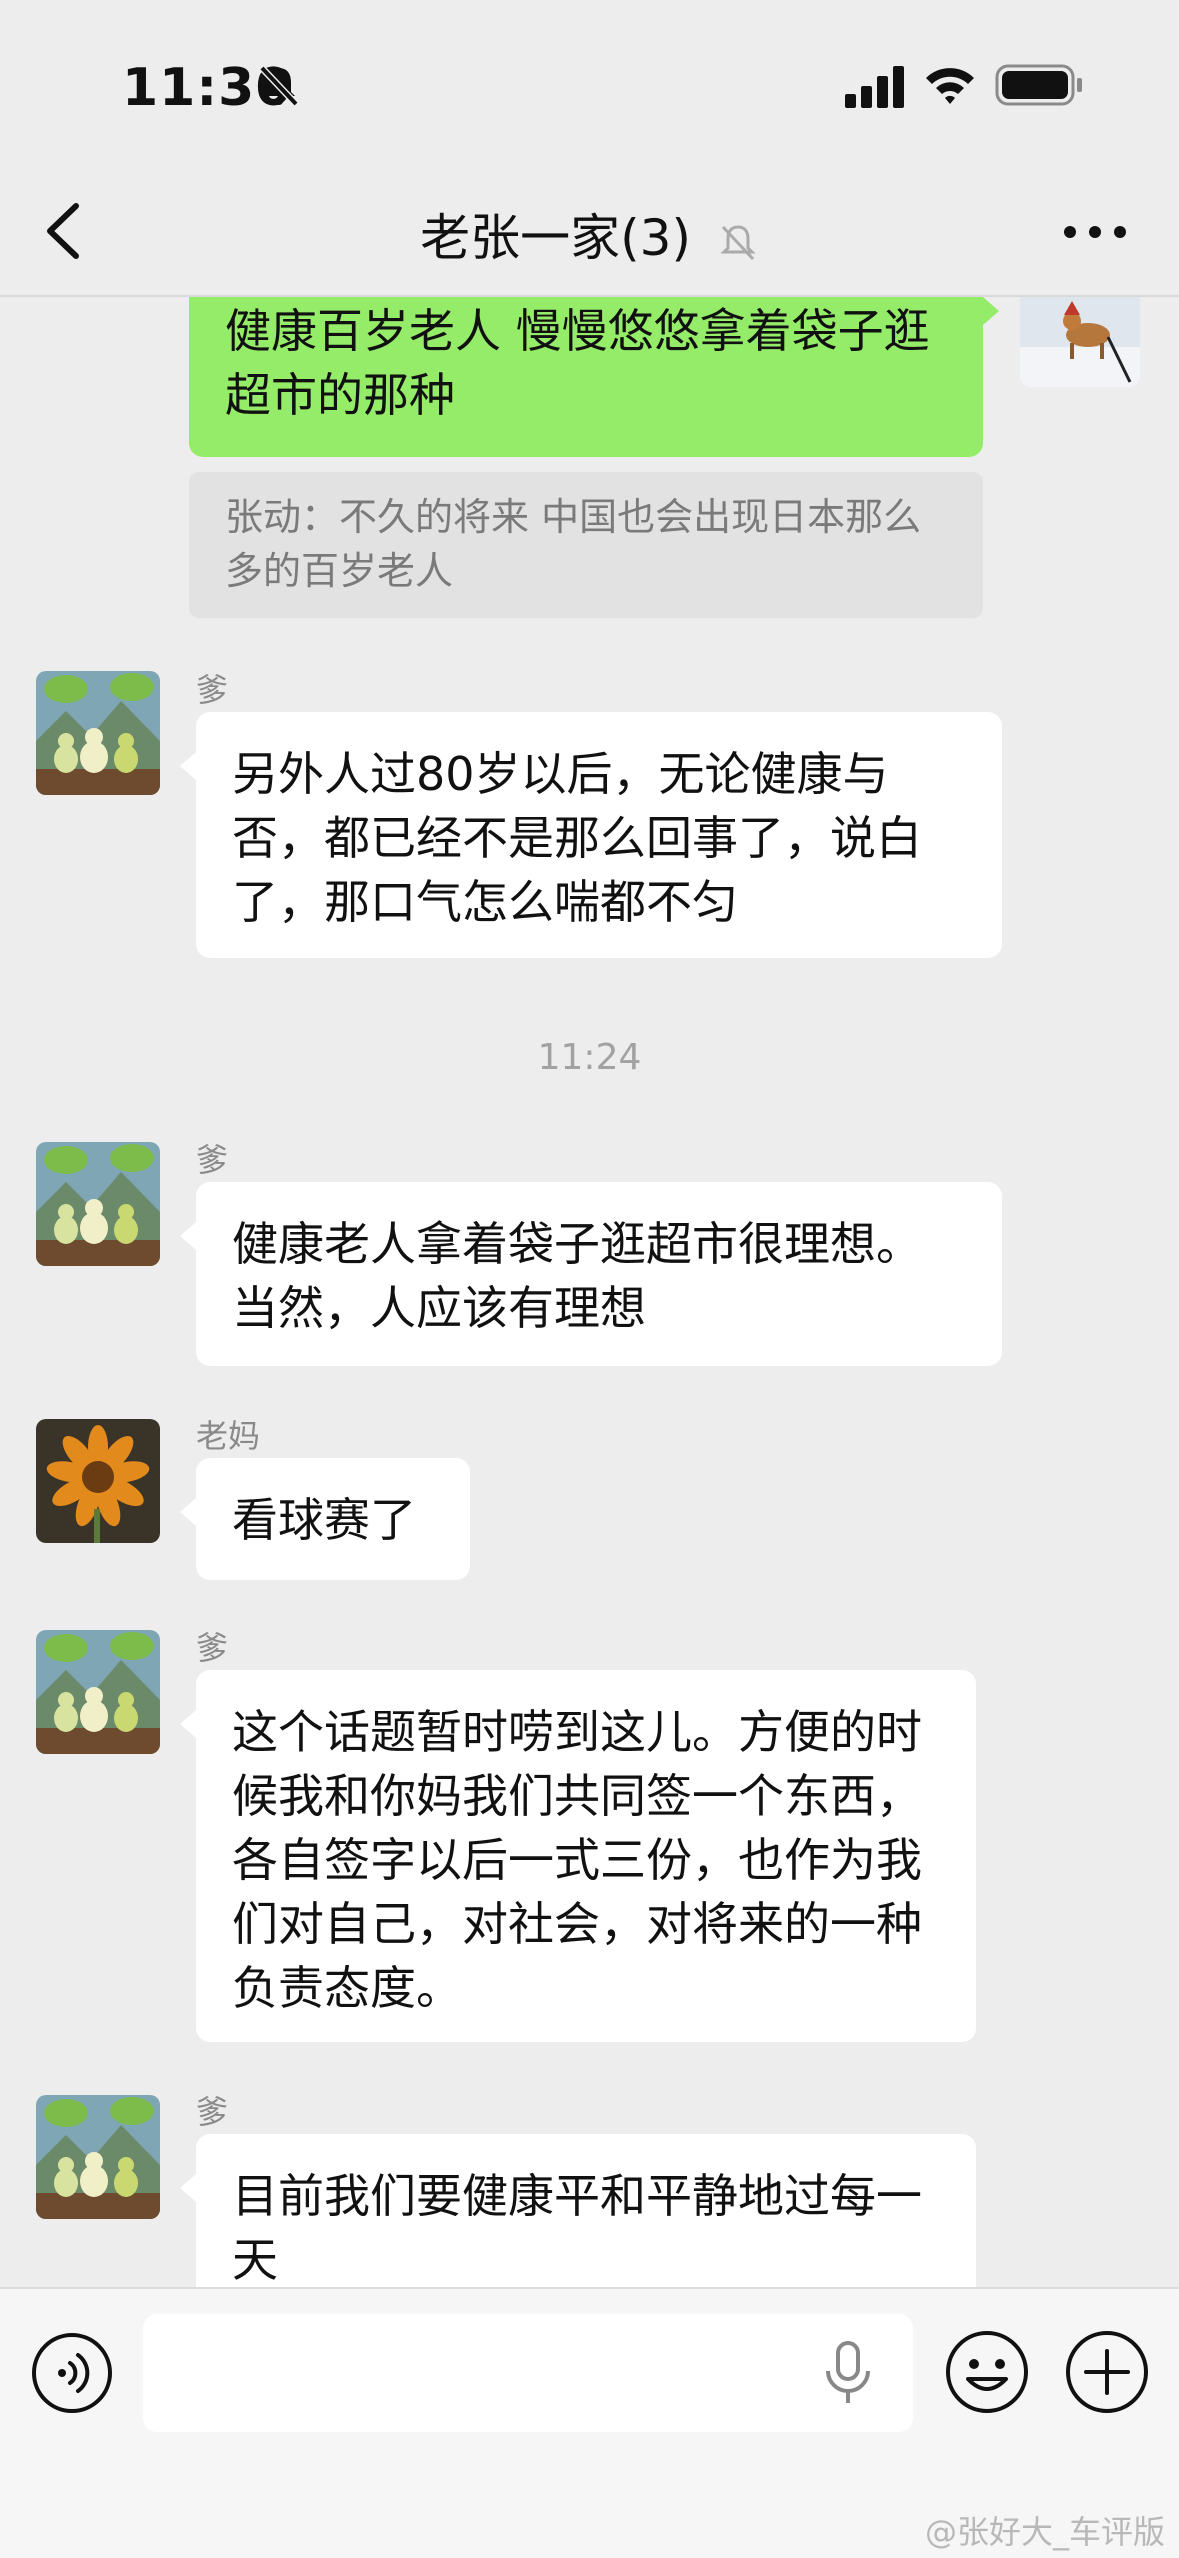 This screenshot has height=2558, width=1179. I want to click on voice-icon, so click(72, 2373).